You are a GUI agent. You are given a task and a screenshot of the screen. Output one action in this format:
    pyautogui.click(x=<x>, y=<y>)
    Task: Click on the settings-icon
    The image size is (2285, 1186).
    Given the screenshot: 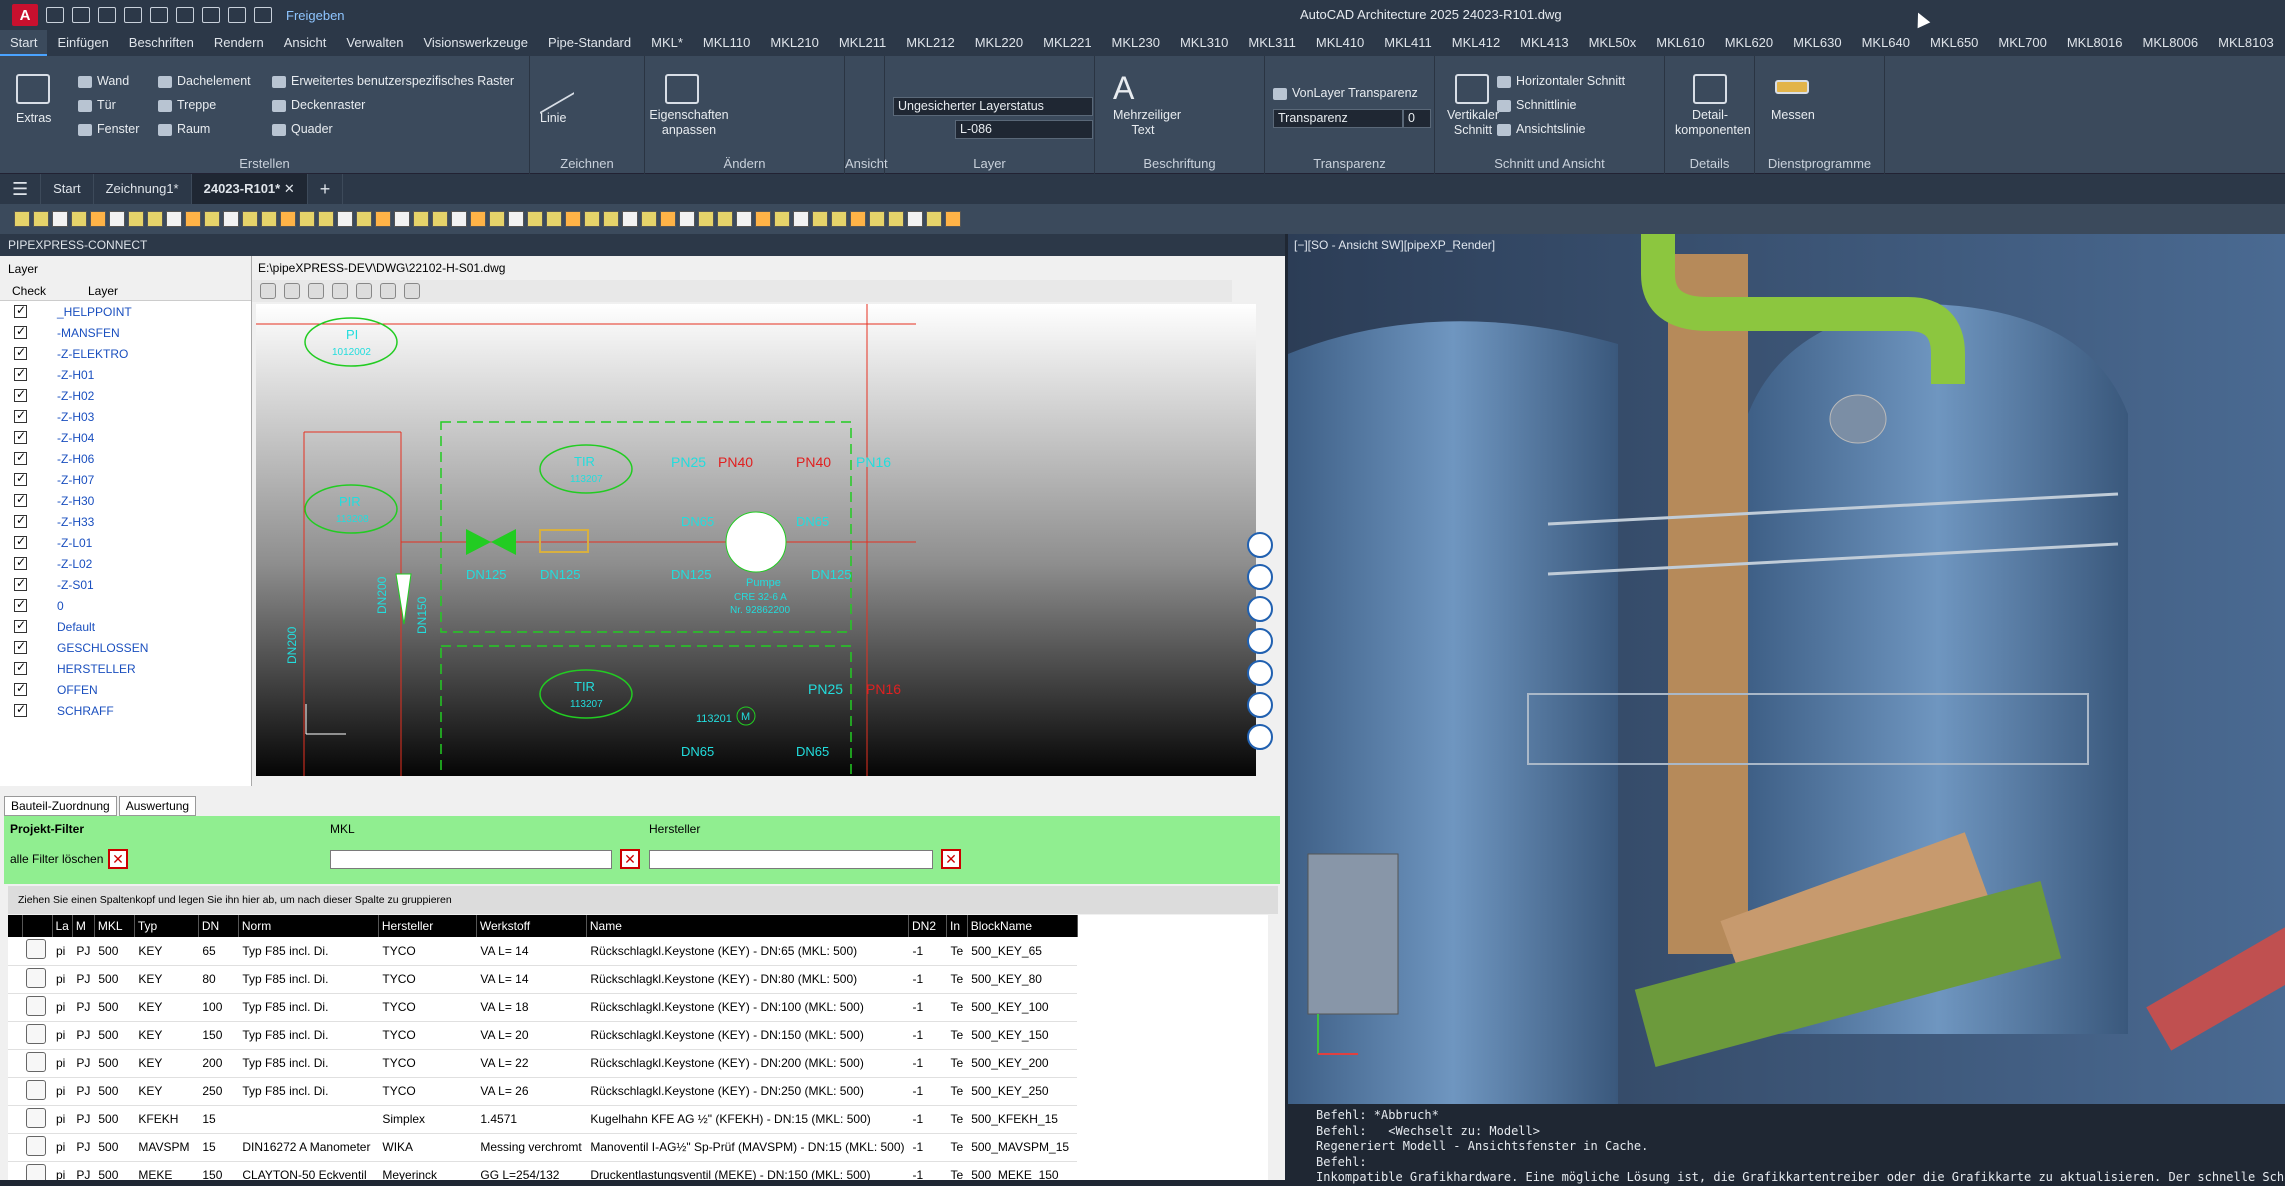 What is the action you would take?
    pyautogui.click(x=1259, y=673)
    